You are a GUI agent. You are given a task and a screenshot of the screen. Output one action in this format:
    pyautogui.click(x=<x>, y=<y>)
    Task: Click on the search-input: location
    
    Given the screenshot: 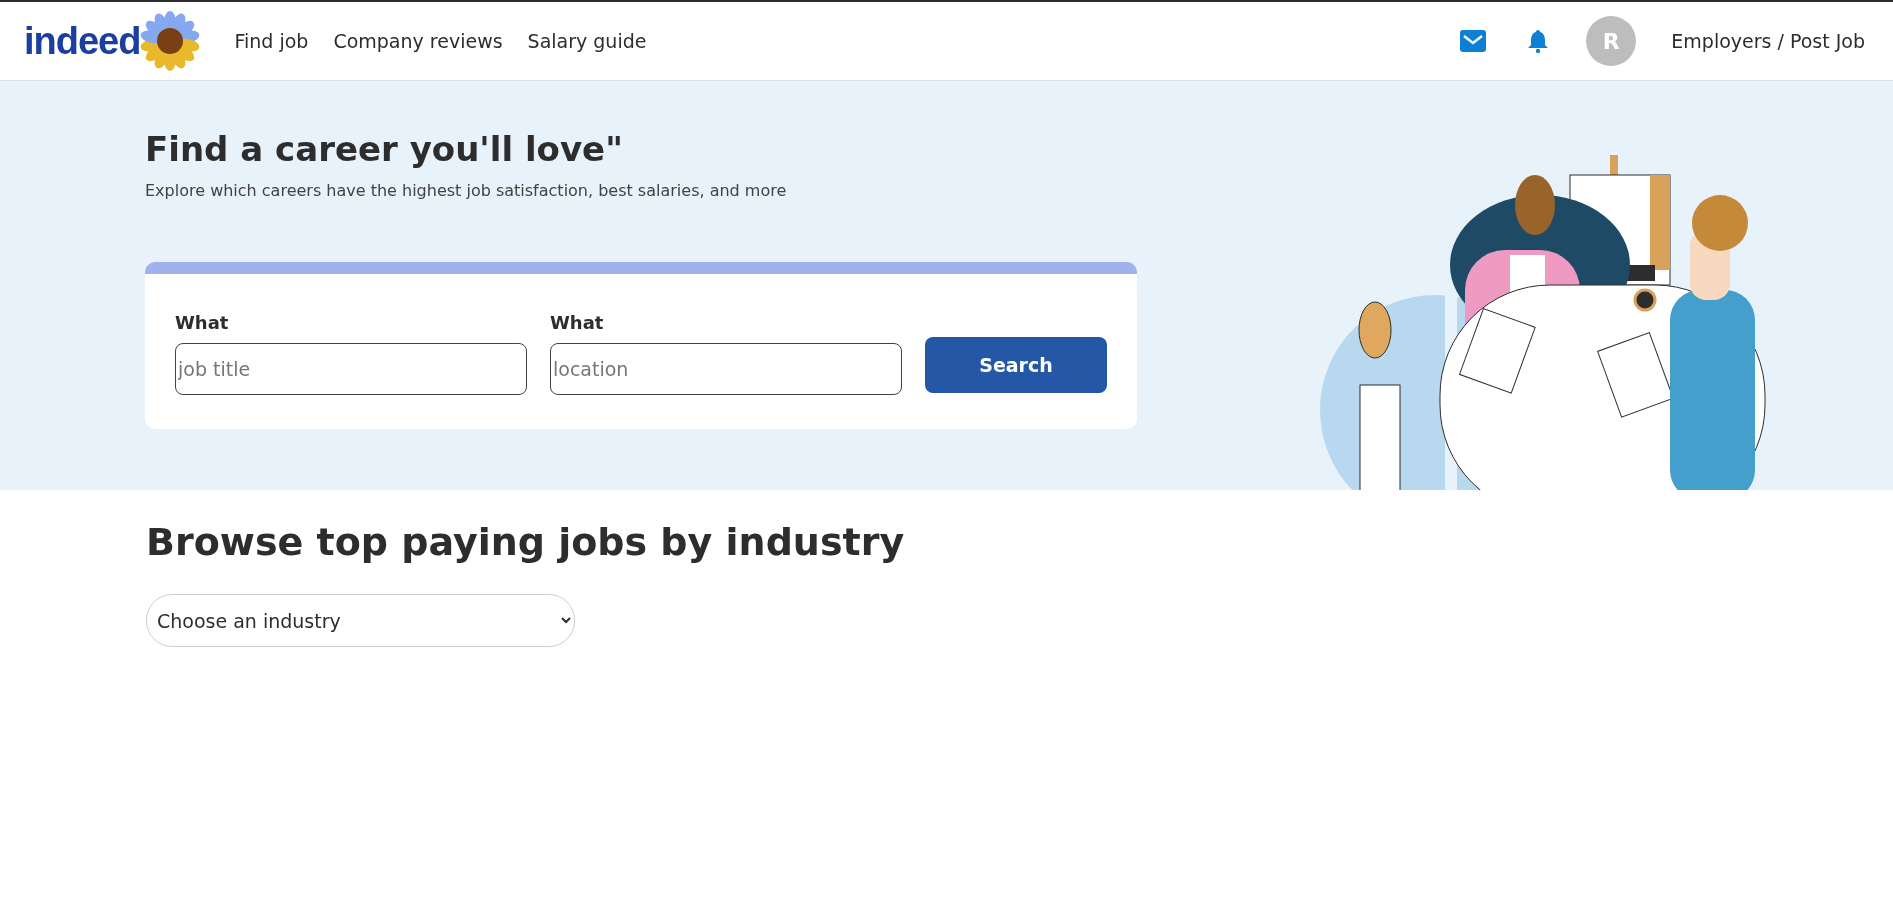 What is the action you would take?
    pyautogui.click(x=726, y=369)
    